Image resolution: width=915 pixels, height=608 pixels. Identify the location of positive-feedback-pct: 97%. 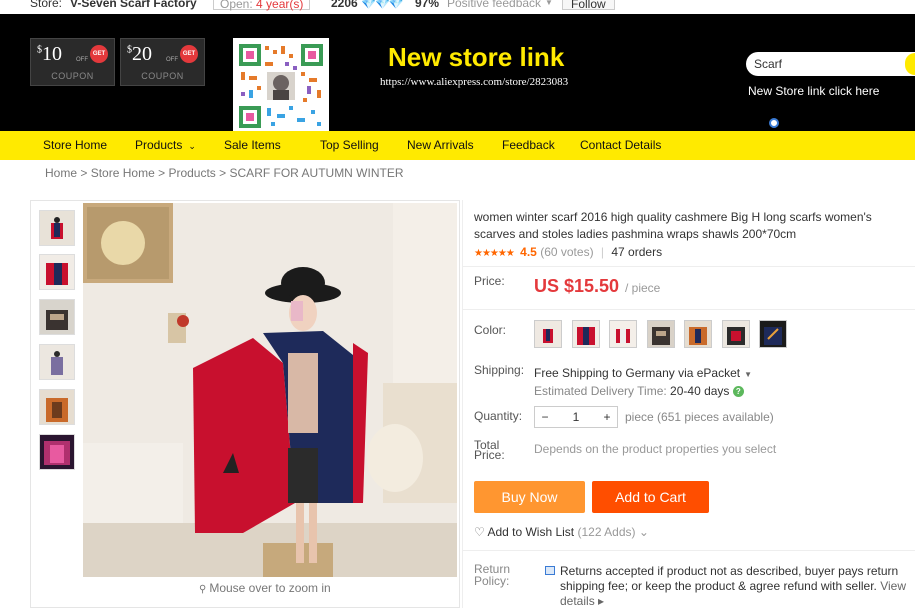
(427, 5).